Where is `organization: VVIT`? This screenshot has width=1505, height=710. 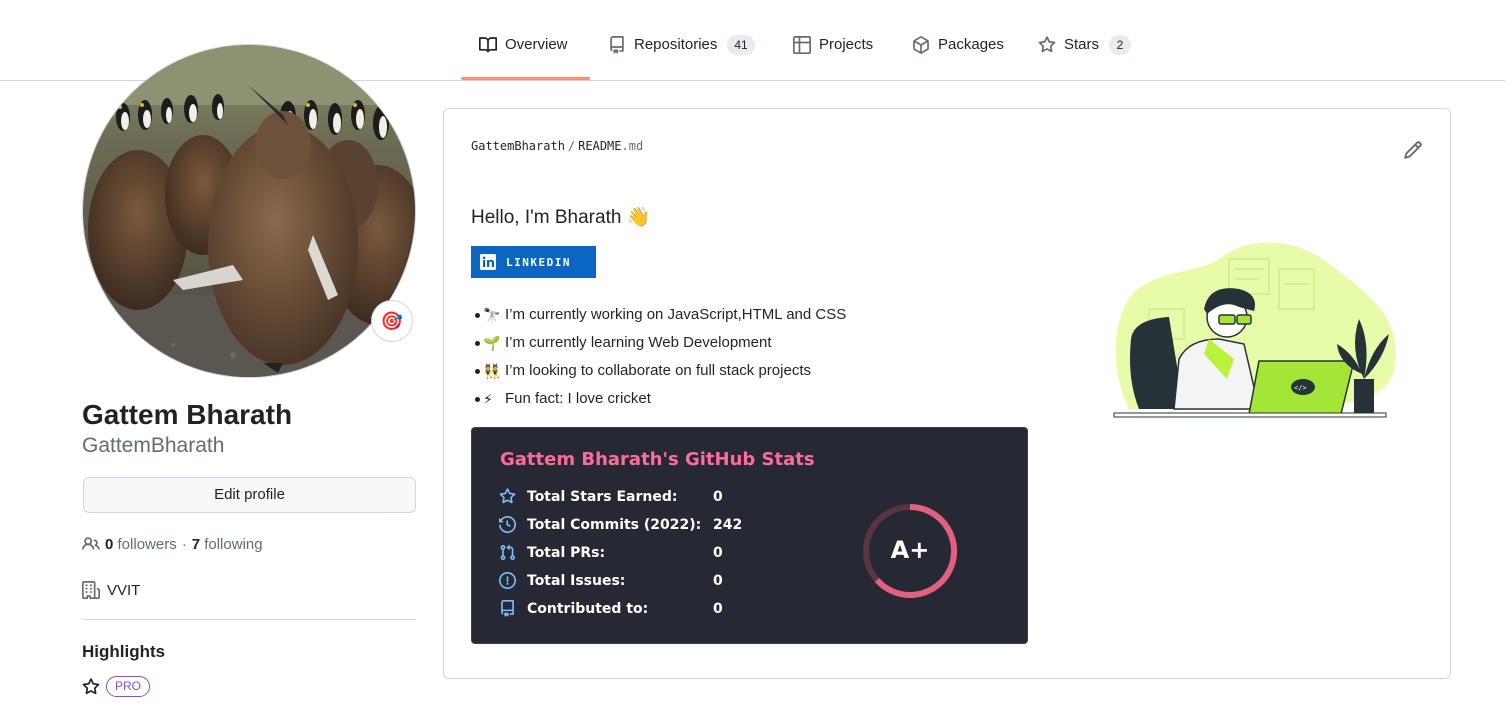 organization: VVIT is located at coordinates (111, 590).